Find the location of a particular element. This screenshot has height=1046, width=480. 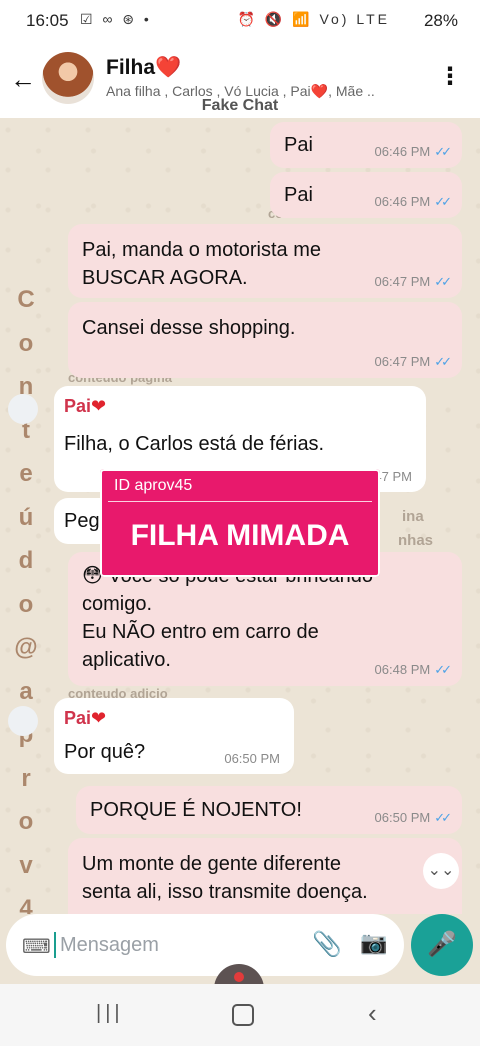

status-time: 16:05 is located at coordinates (47, 20).